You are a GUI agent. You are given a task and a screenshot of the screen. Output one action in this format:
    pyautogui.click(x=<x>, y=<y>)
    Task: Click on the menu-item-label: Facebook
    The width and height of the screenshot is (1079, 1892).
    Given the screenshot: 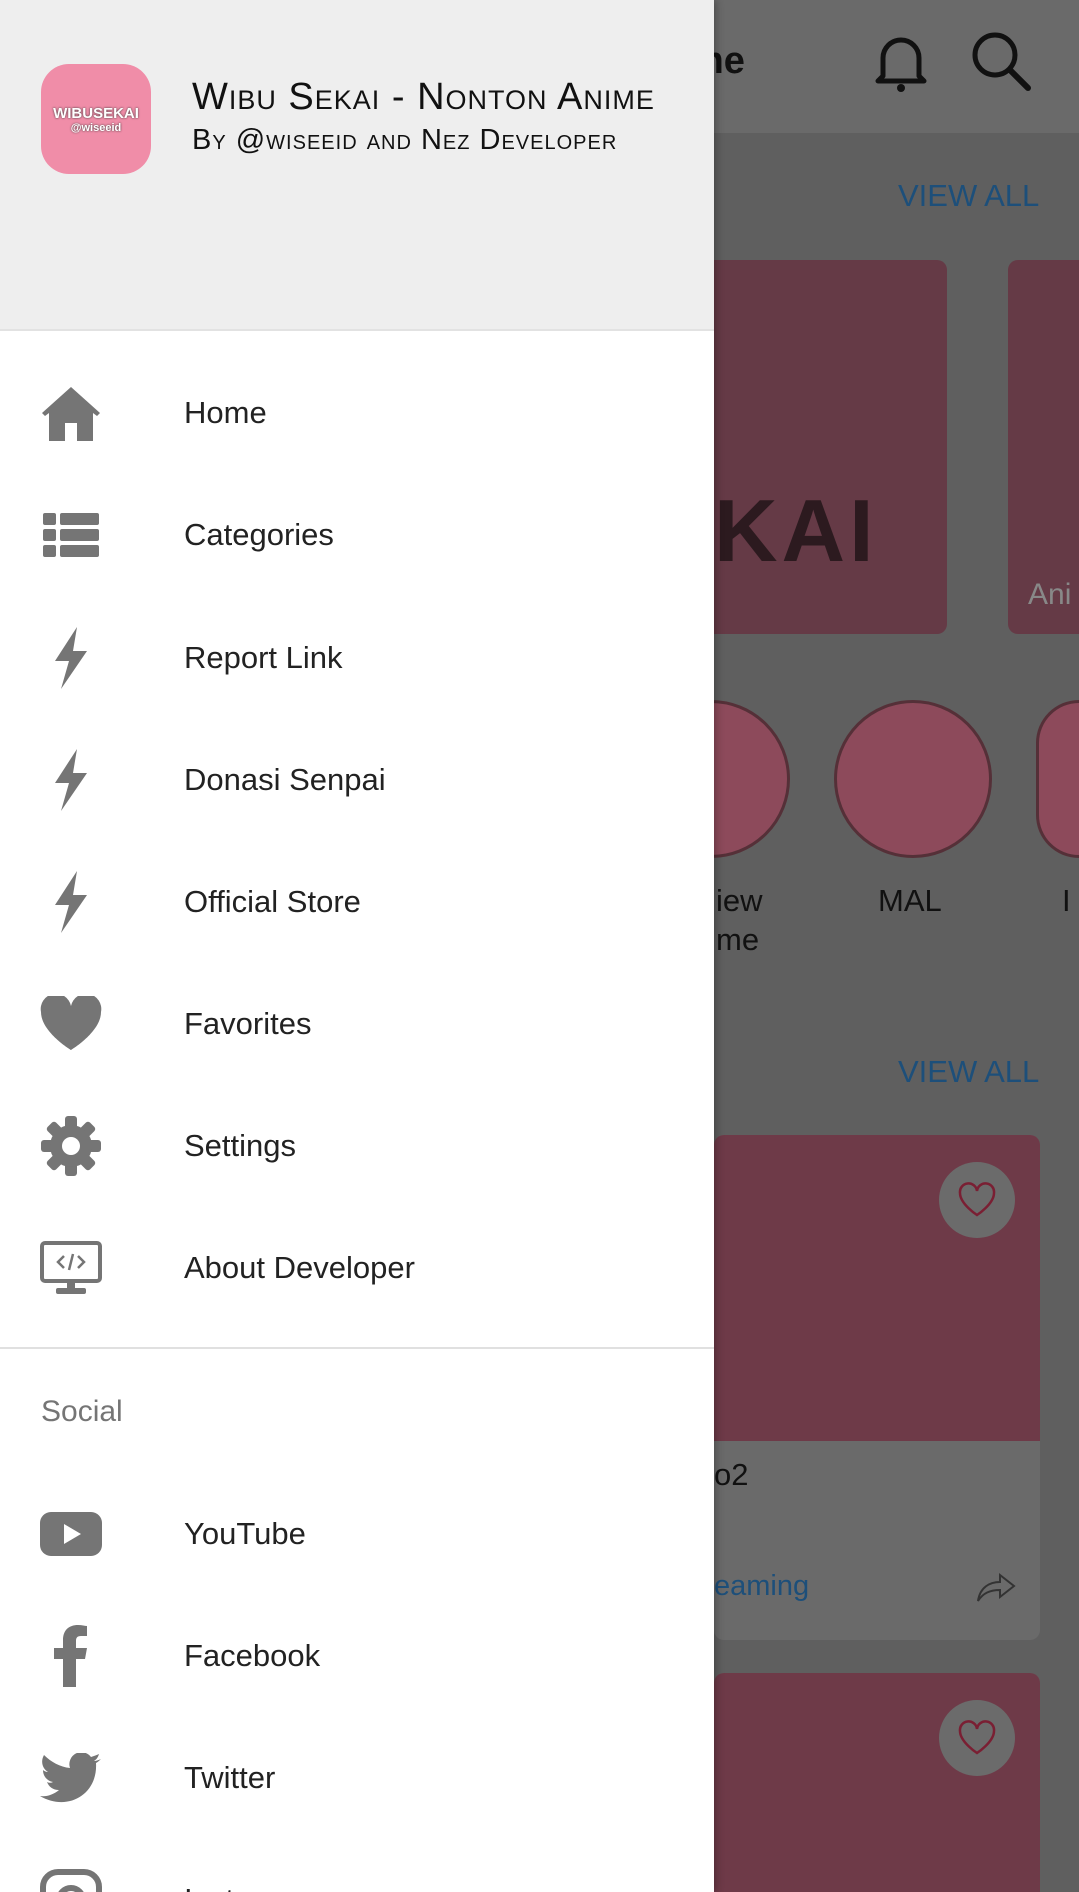 What is the action you would take?
    pyautogui.click(x=252, y=1655)
    